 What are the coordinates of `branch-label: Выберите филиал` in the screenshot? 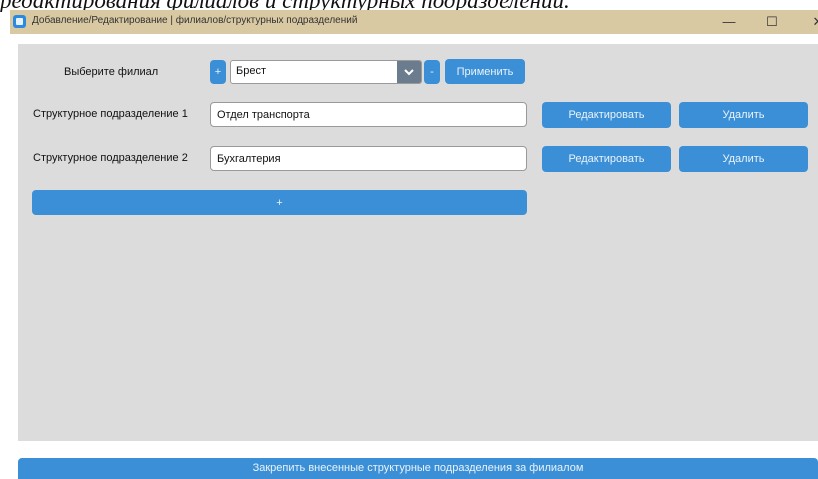 It's located at (111, 72).